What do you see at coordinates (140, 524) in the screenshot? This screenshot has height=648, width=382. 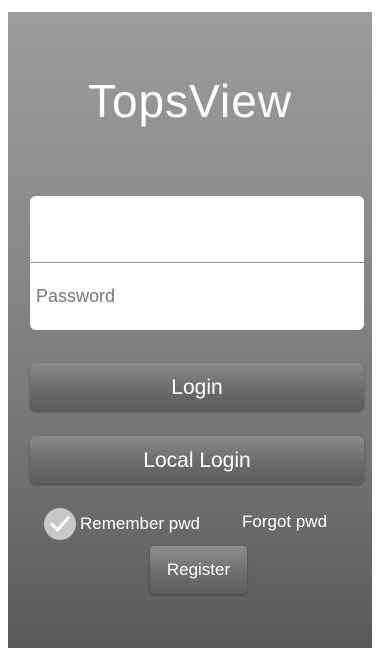 I see `remember-label: Remember pwd` at bounding box center [140, 524].